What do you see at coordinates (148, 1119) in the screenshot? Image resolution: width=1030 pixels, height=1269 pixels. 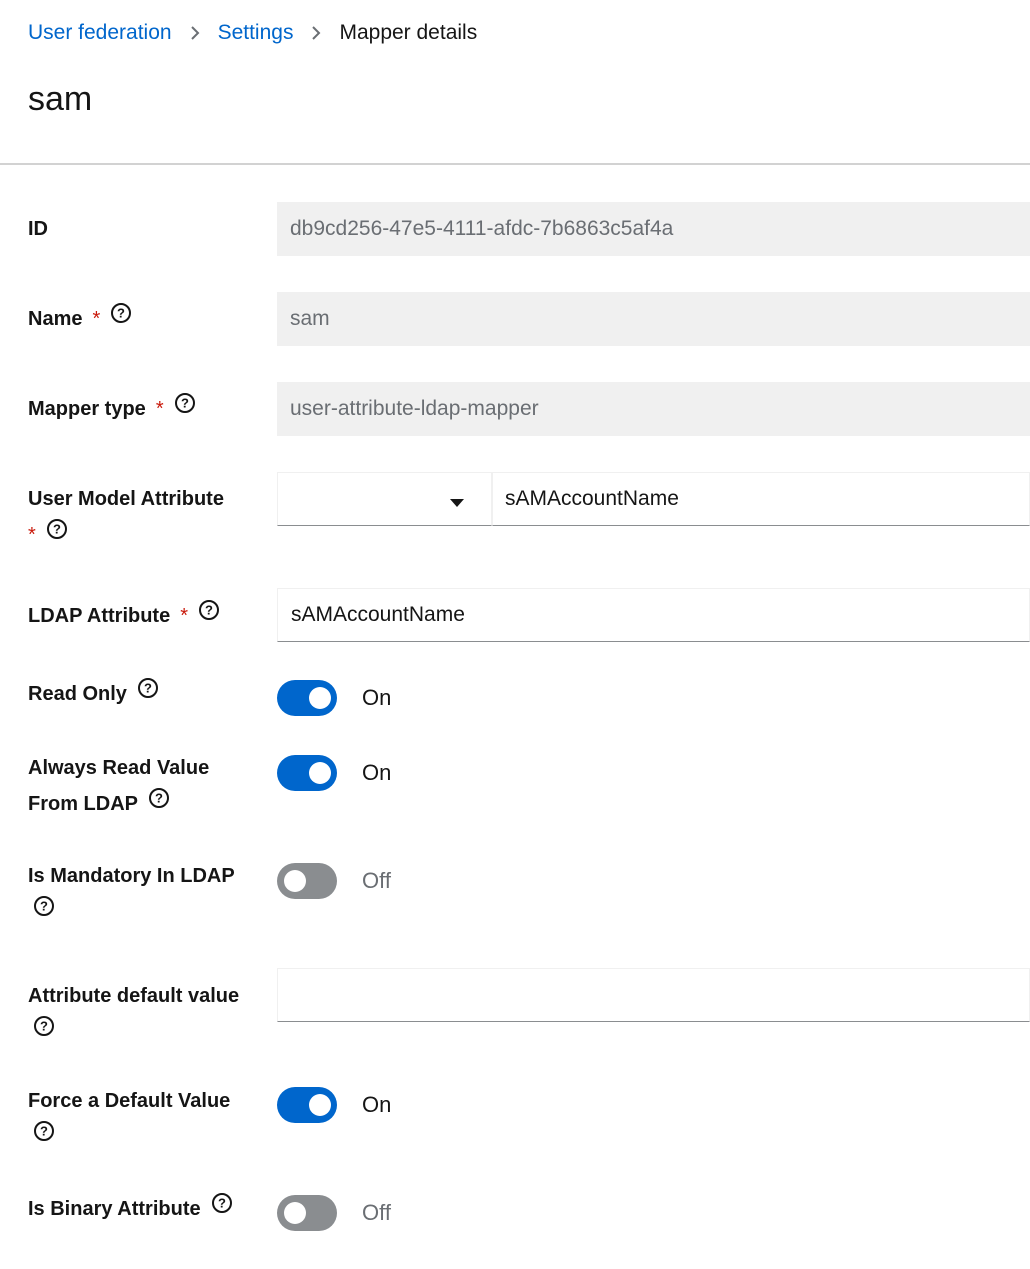 I see `force-default-label: Force a Default Value ?` at bounding box center [148, 1119].